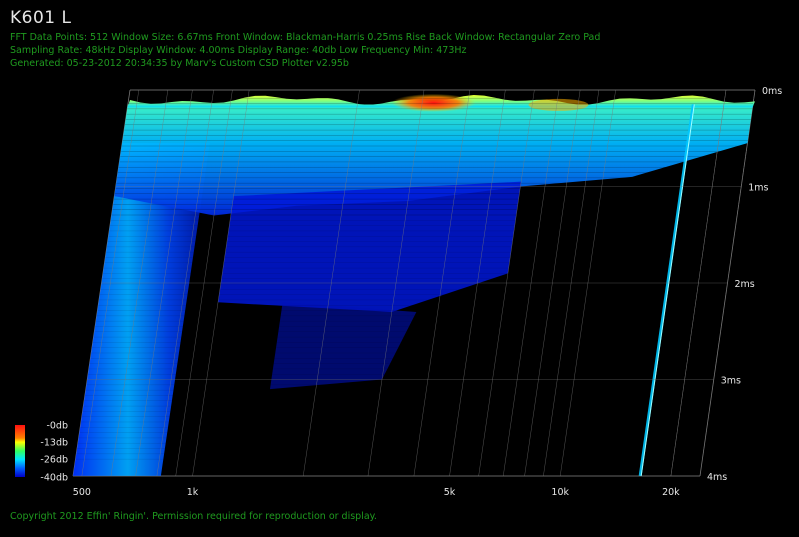 The image size is (799, 537). What do you see at coordinates (758, 188) in the screenshot?
I see `time-tick-label: 1ms` at bounding box center [758, 188].